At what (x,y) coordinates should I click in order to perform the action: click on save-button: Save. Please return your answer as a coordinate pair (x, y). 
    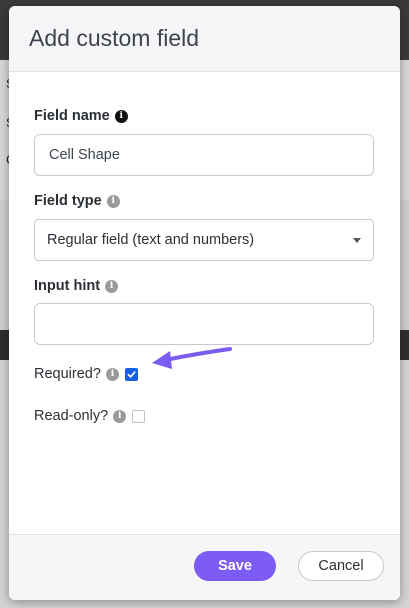
    Looking at the image, I should click on (235, 566).